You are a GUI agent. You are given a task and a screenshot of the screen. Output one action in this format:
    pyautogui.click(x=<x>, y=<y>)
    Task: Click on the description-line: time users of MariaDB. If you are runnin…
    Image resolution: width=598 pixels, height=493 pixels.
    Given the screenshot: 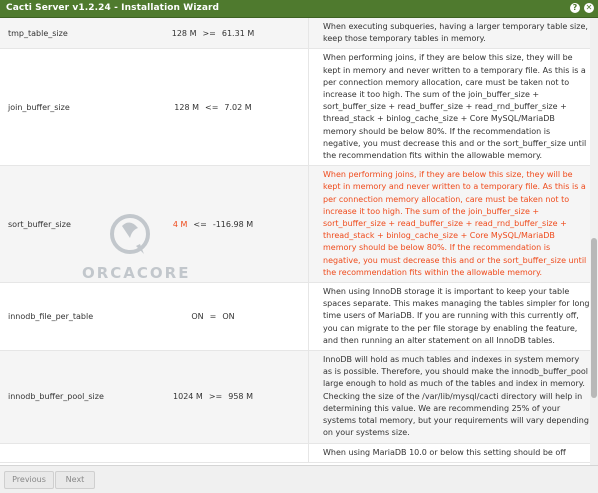 What is the action you would take?
    pyautogui.click(x=451, y=316)
    